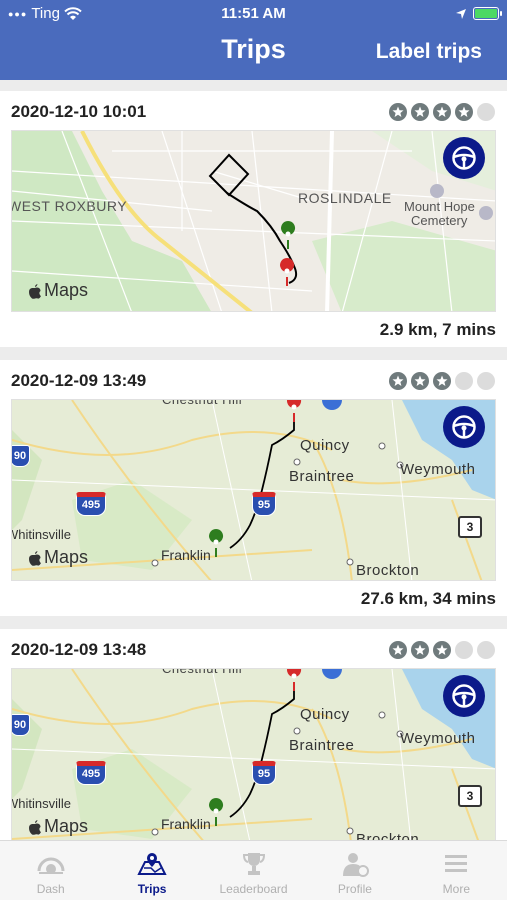 This screenshot has width=507, height=900. What do you see at coordinates (253, 40) in the screenshot?
I see `app-header: ●●● Ting 11:51 AM Trips Label trips` at bounding box center [253, 40].